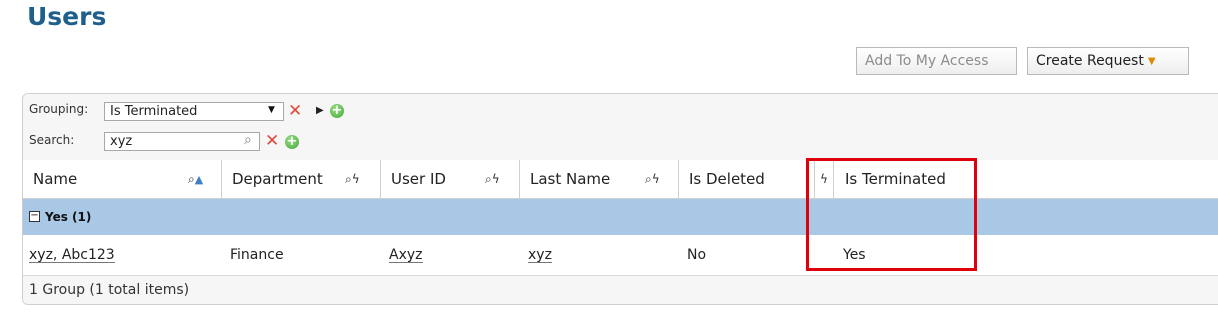 This screenshot has width=1218, height=316. I want to click on cell-name: xyz, Abc123, so click(72, 255).